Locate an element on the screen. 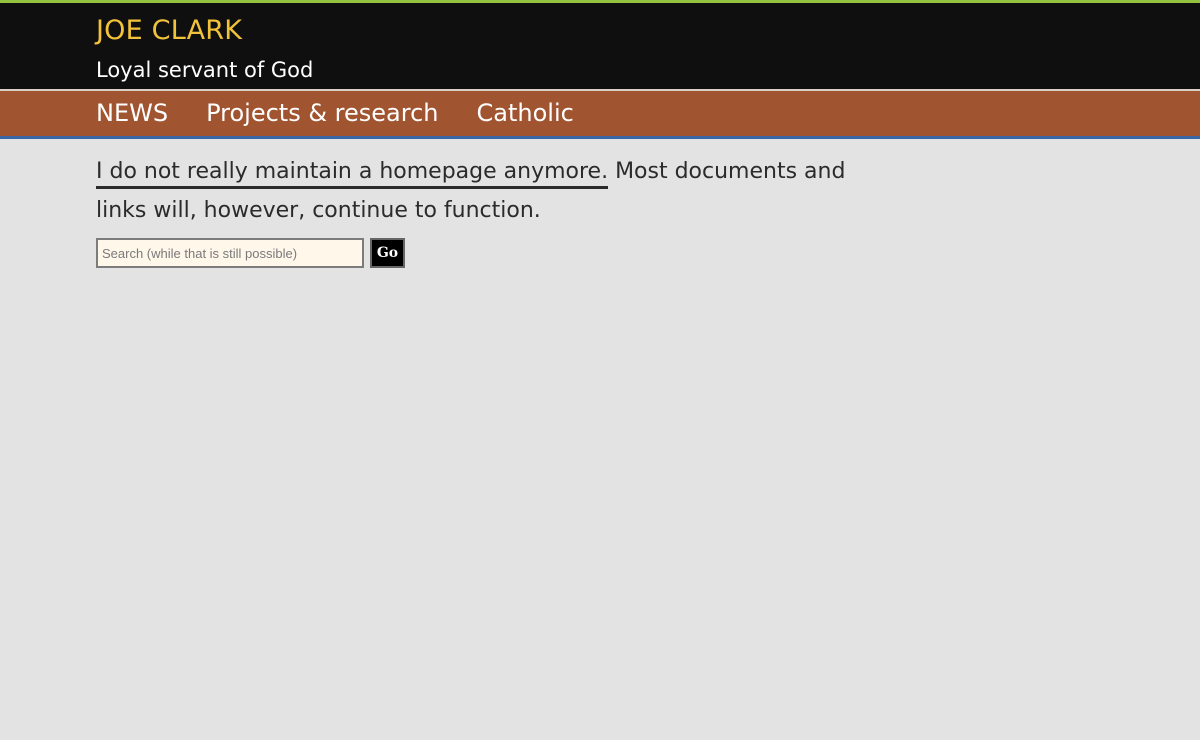  nav-item-catholic: Catholic is located at coordinates (525, 113).